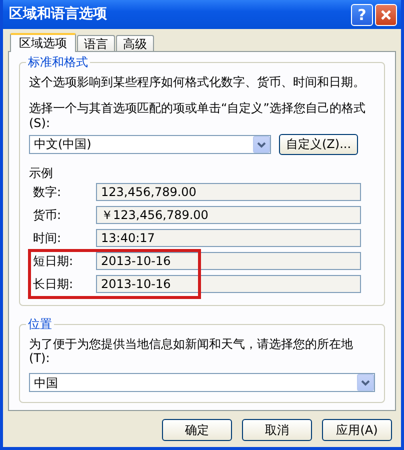 The height and width of the screenshot is (450, 404). I want to click on locale-dropdown: 中文(中国), so click(150, 144).